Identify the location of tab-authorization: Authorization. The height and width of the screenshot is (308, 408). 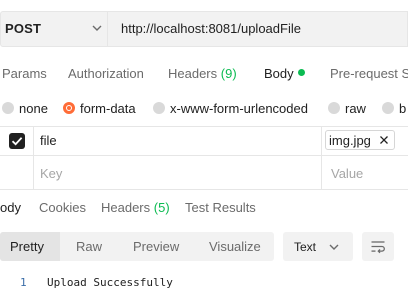
(106, 73).